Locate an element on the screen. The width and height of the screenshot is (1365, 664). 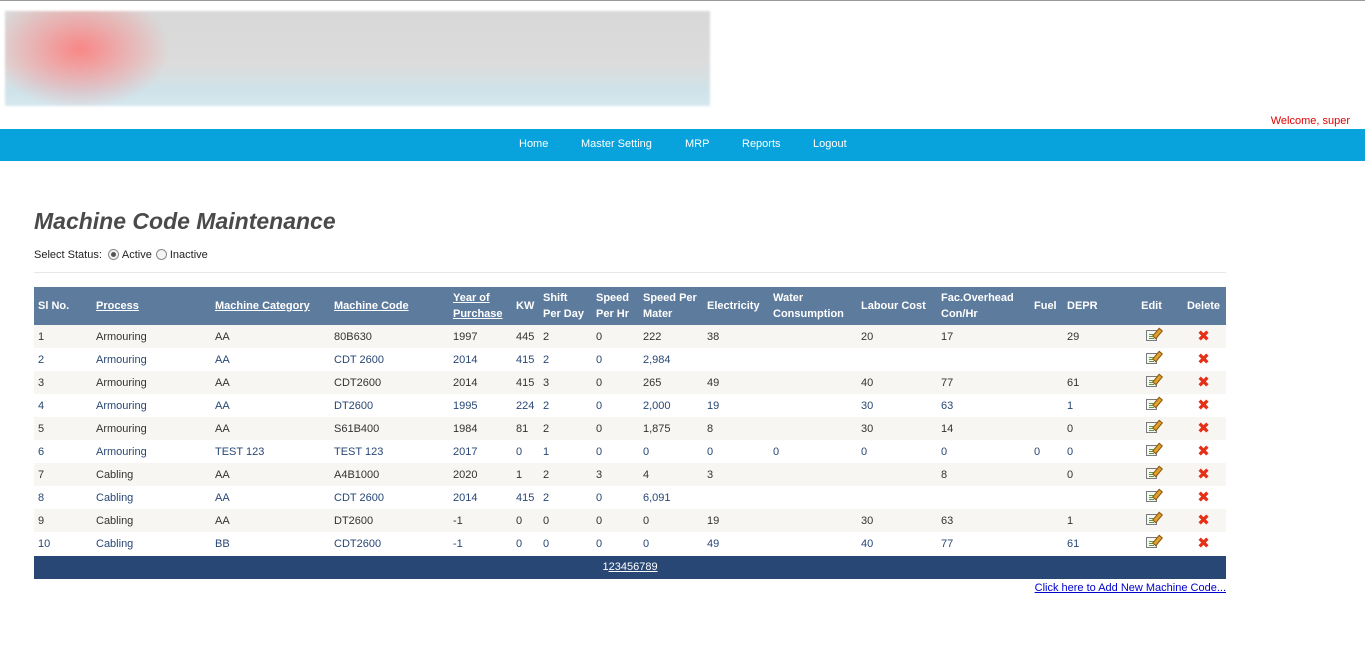
cell-electricity: 49 is located at coordinates (736, 382).